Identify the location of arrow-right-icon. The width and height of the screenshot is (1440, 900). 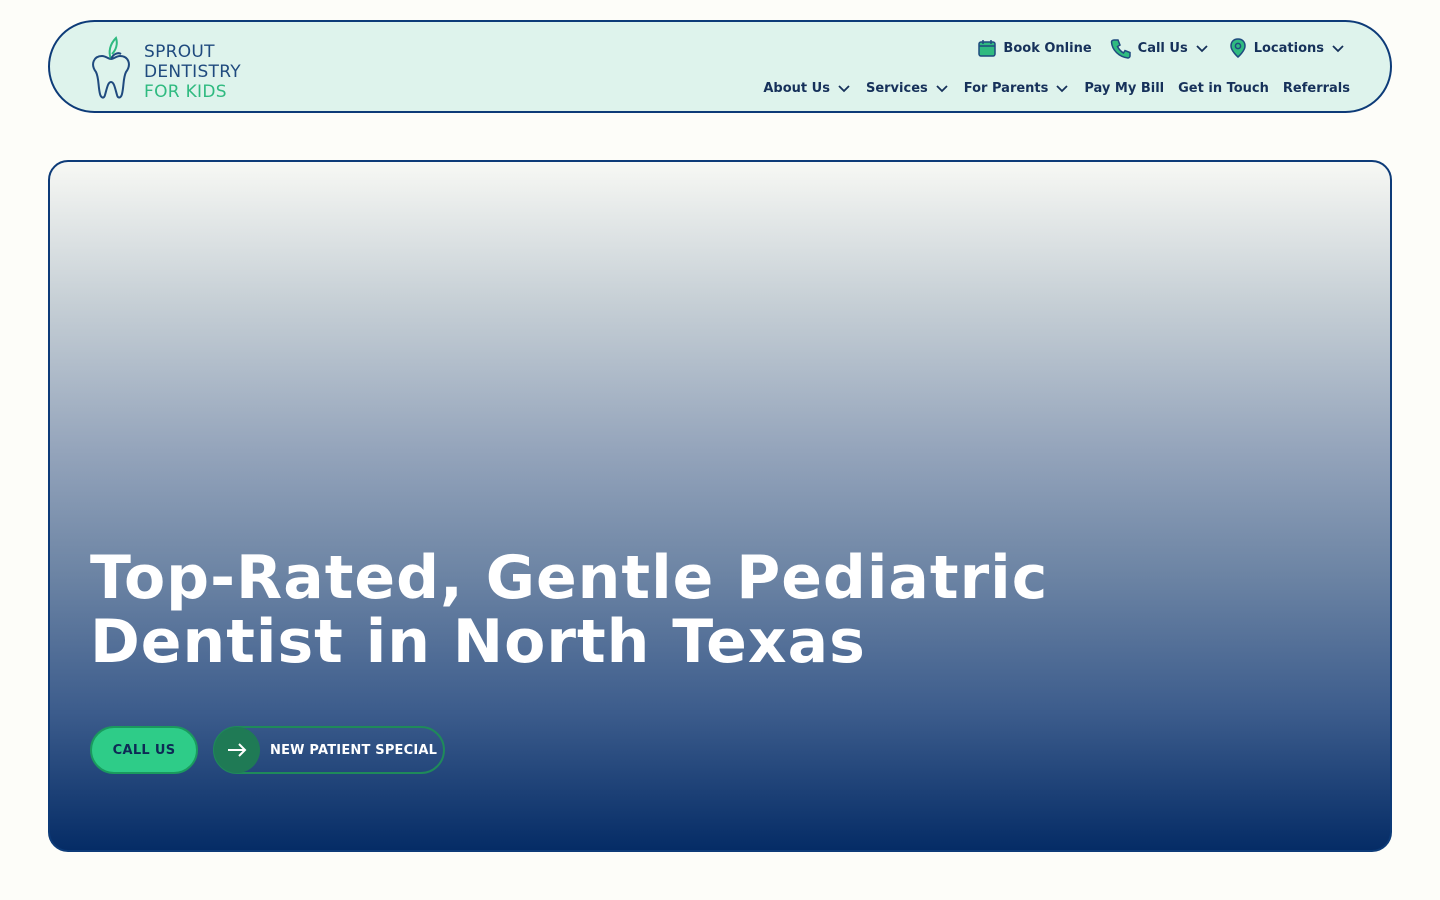
(237, 750).